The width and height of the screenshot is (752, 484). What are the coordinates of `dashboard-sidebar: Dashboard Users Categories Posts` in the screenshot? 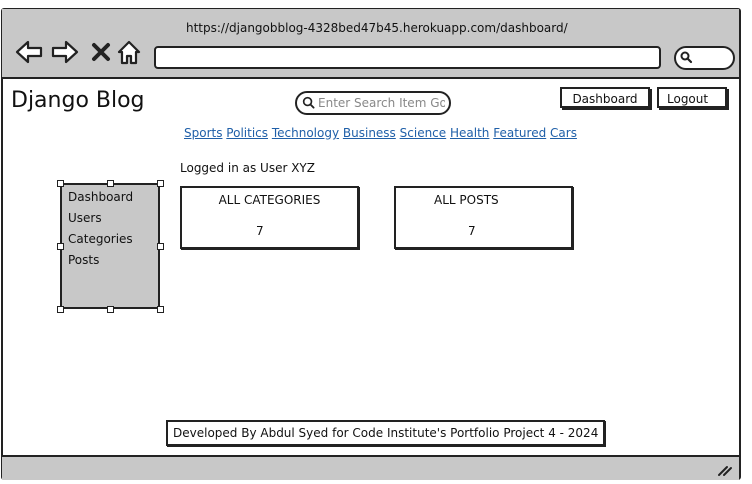 It's located at (110, 246).